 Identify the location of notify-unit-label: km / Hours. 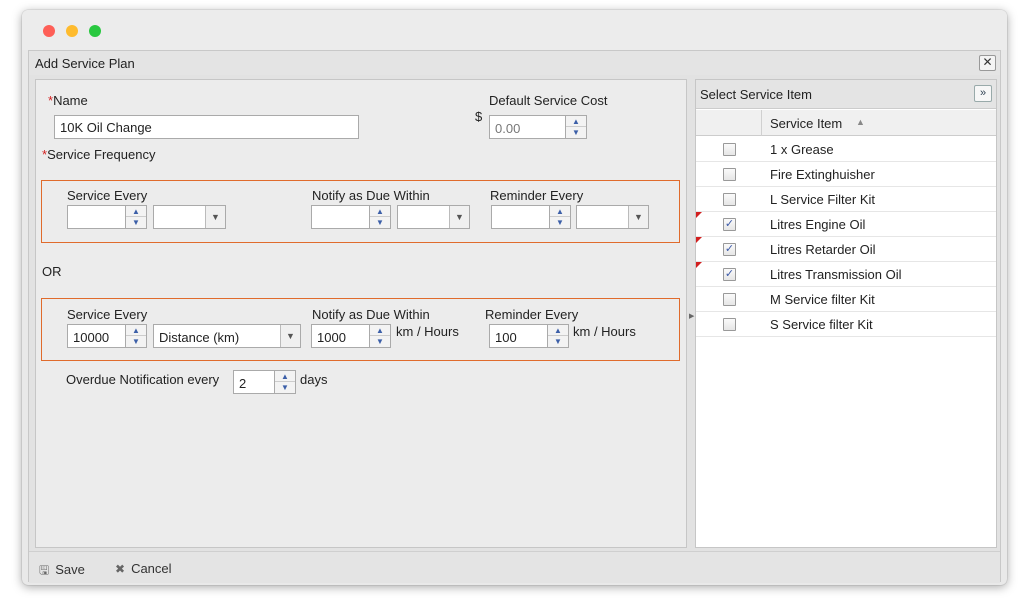
(427, 331).